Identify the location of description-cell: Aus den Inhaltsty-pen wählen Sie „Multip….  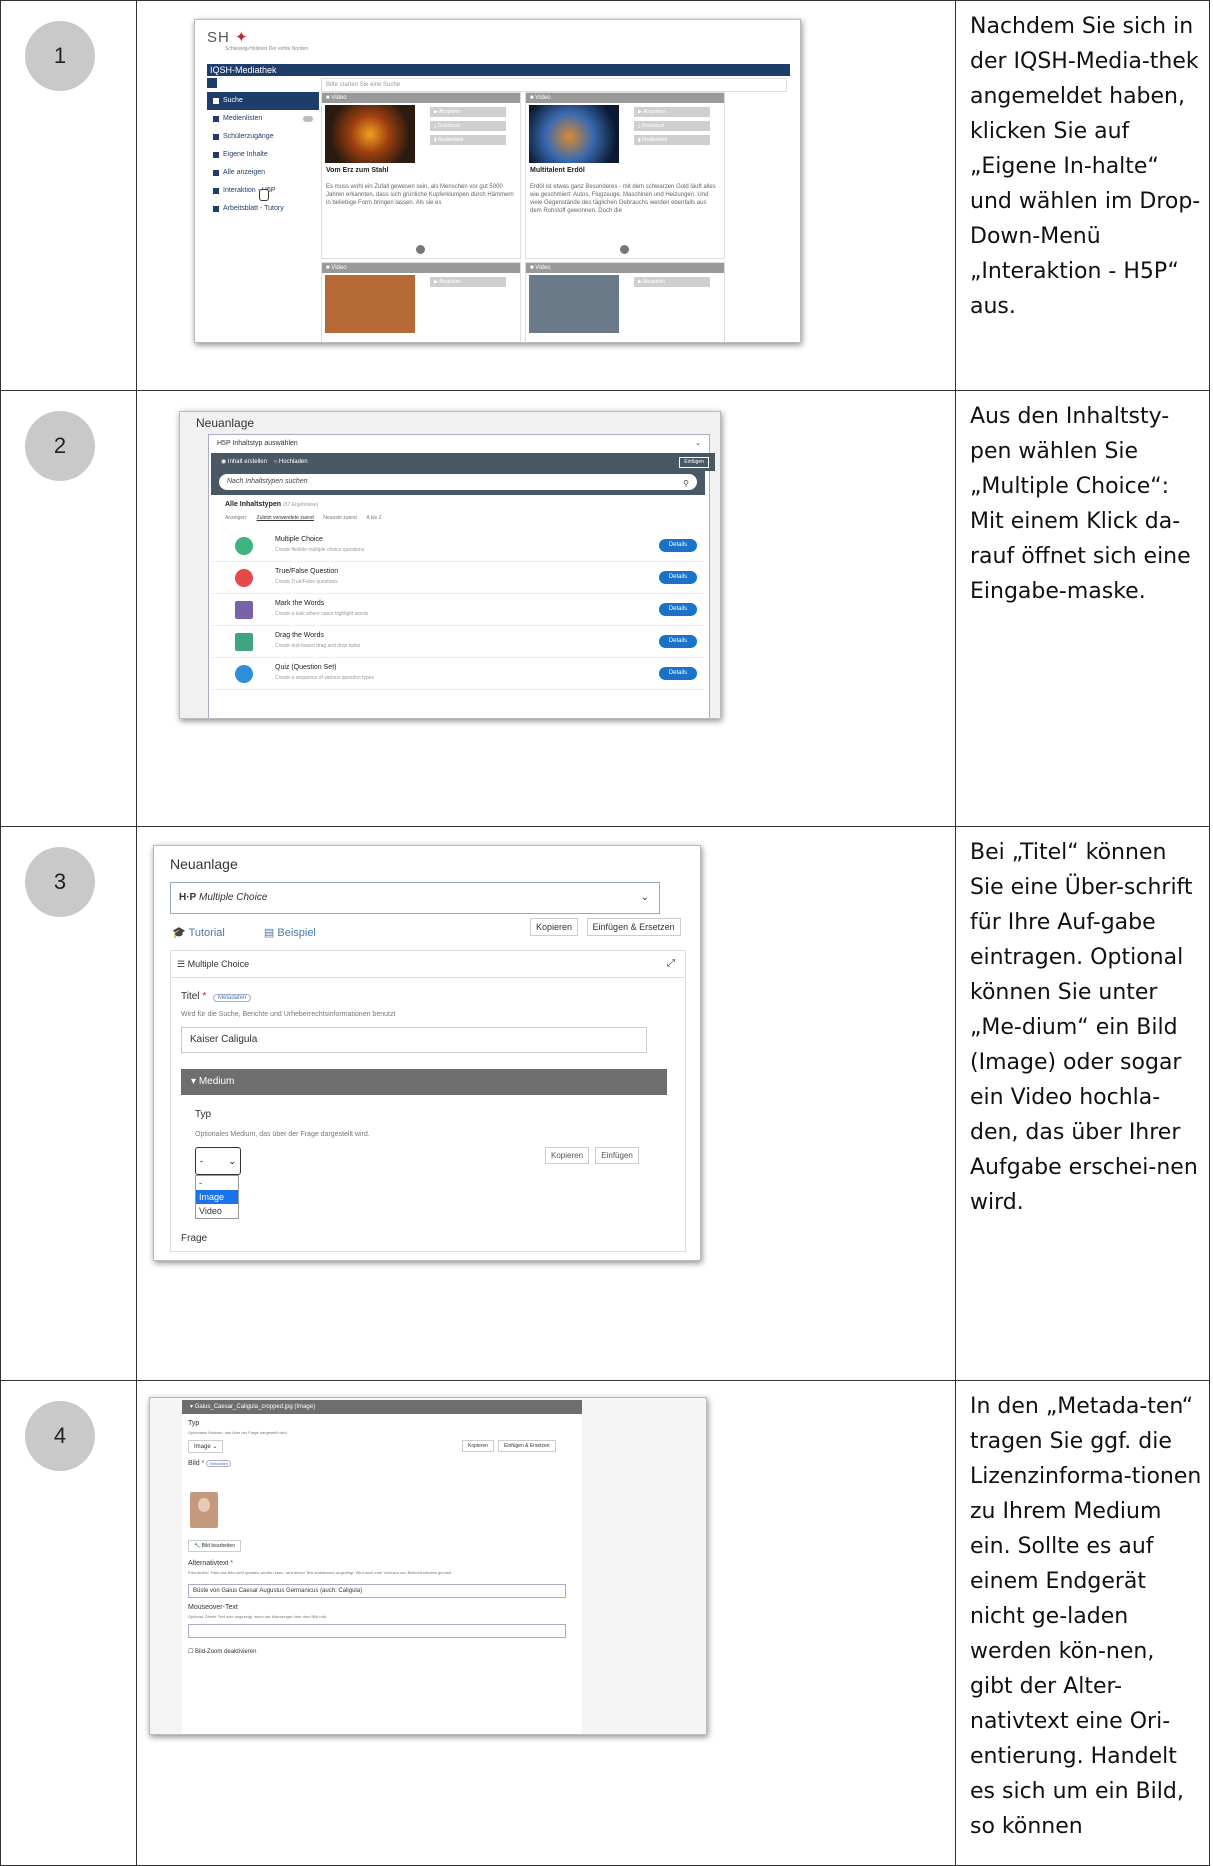
(1082, 608).